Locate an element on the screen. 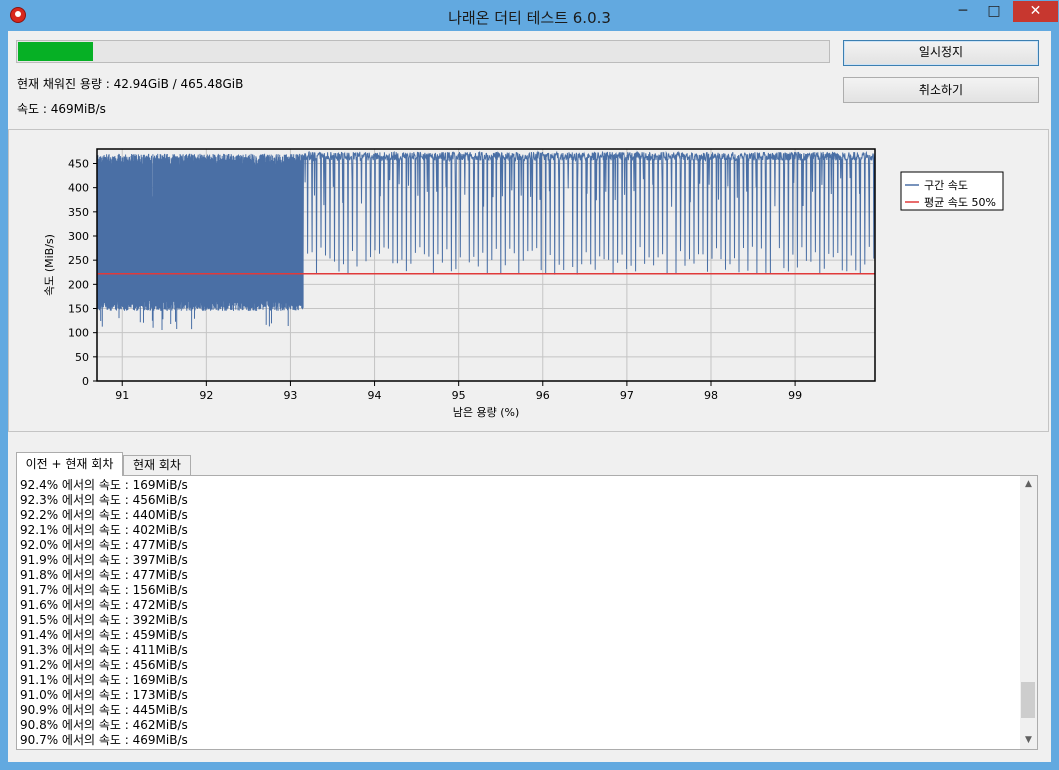 Image resolution: width=1059 pixels, height=770 pixels. log-line: 91.9% 에서의 속도 : 397MiB/s is located at coordinates (104, 560).